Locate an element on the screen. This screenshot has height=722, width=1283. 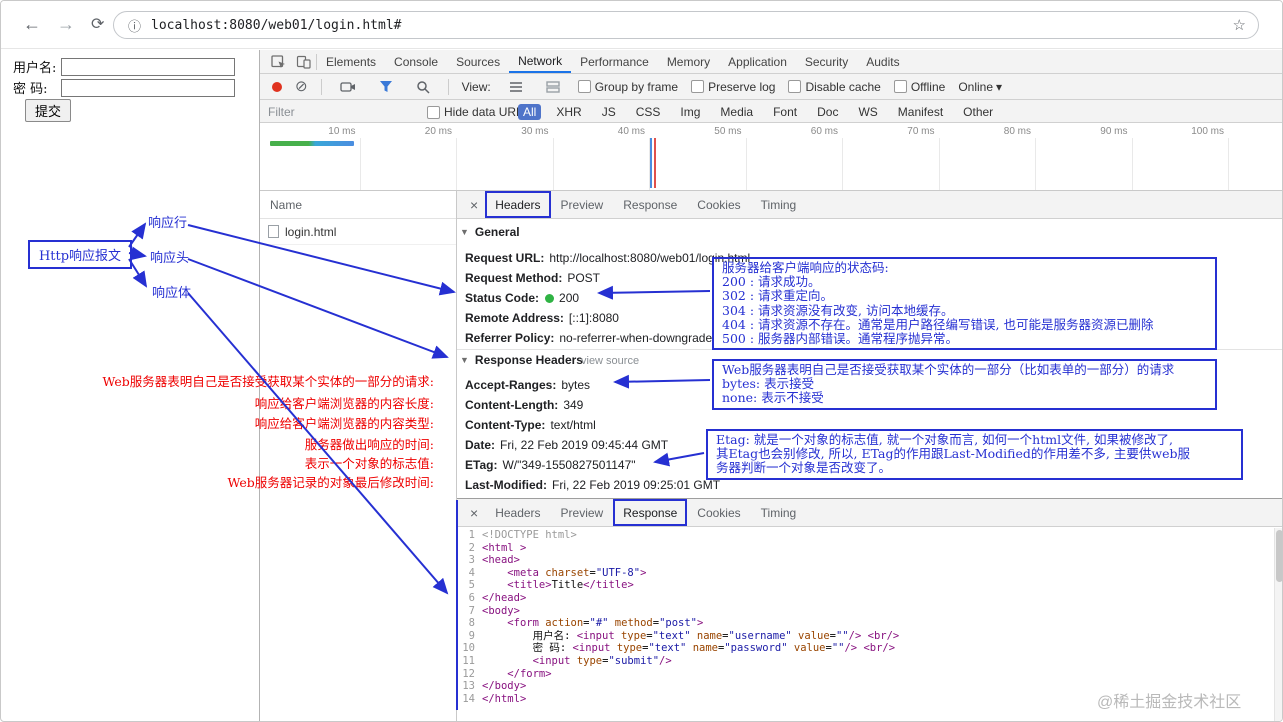
filter-type-img: Img is located at coordinates (690, 112).